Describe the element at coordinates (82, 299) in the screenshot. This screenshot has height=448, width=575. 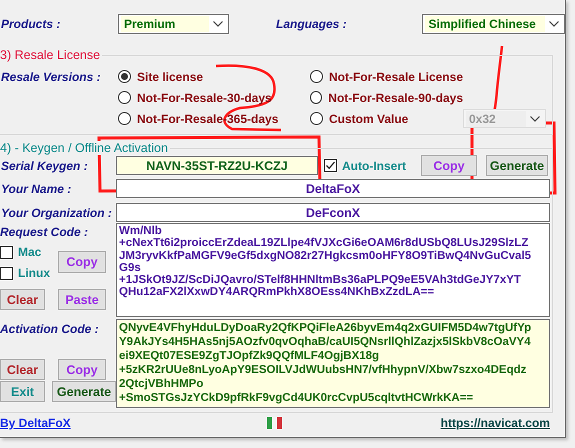
I see `paste-button: Paste` at that location.